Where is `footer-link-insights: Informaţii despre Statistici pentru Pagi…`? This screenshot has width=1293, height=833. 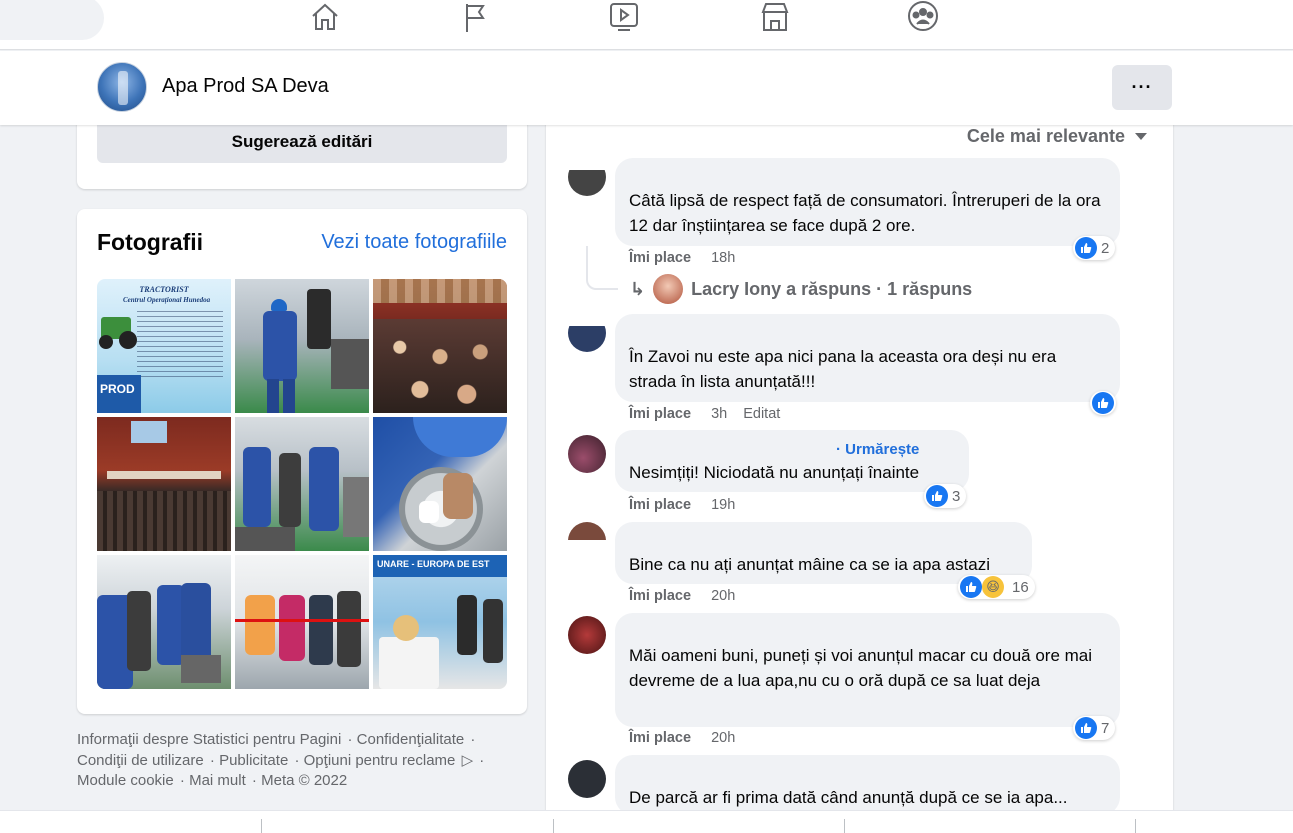 footer-link-insights: Informaţii despre Statistici pentru Pagi… is located at coordinates (209, 739).